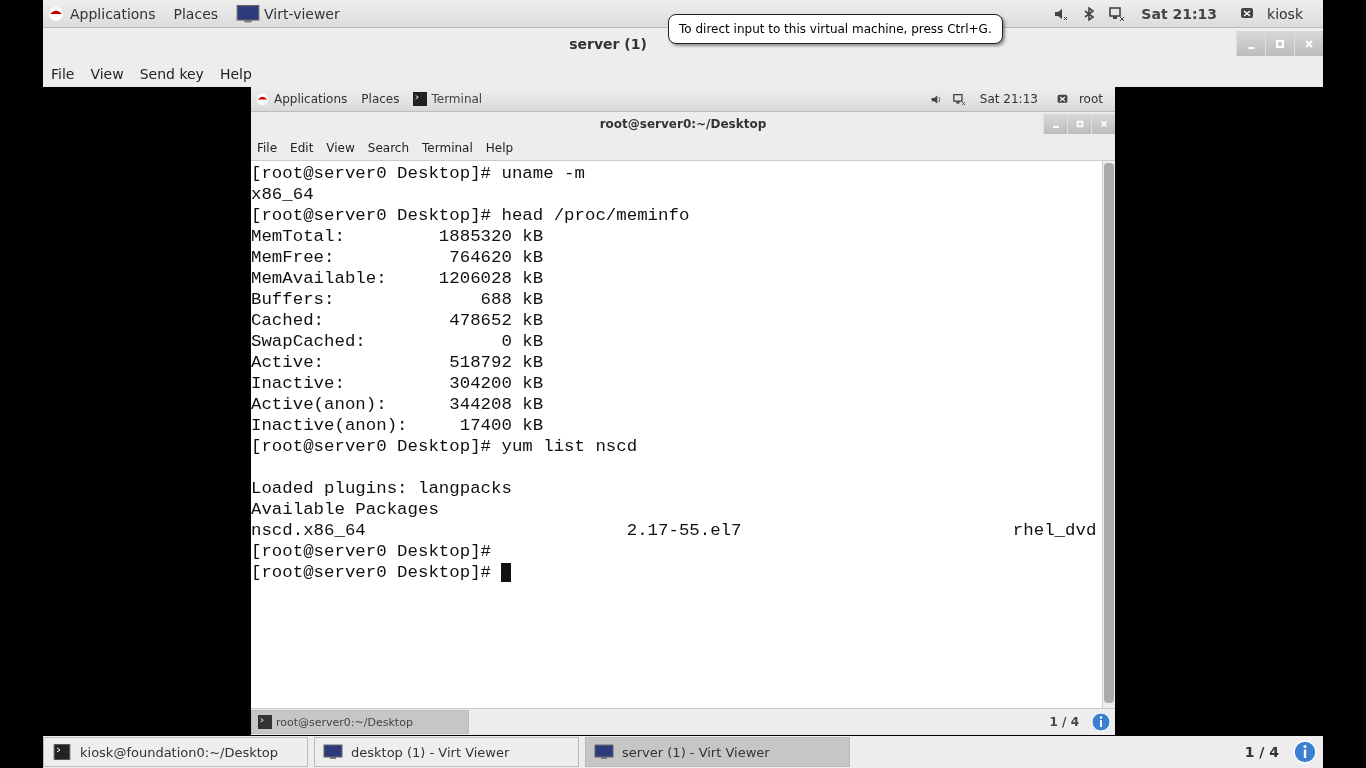  I want to click on terminal-line: x86_64, so click(282, 194).